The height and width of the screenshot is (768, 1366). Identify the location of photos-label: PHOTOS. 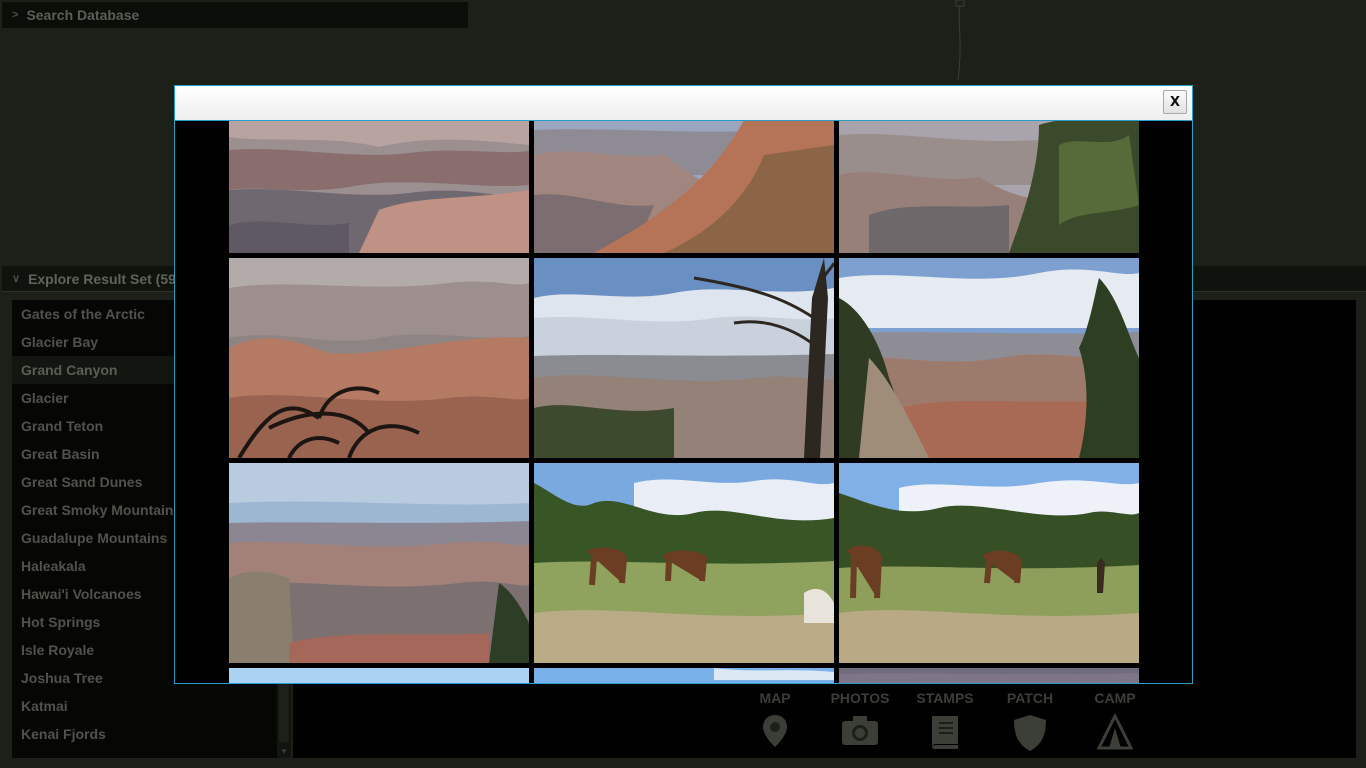
(860, 698).